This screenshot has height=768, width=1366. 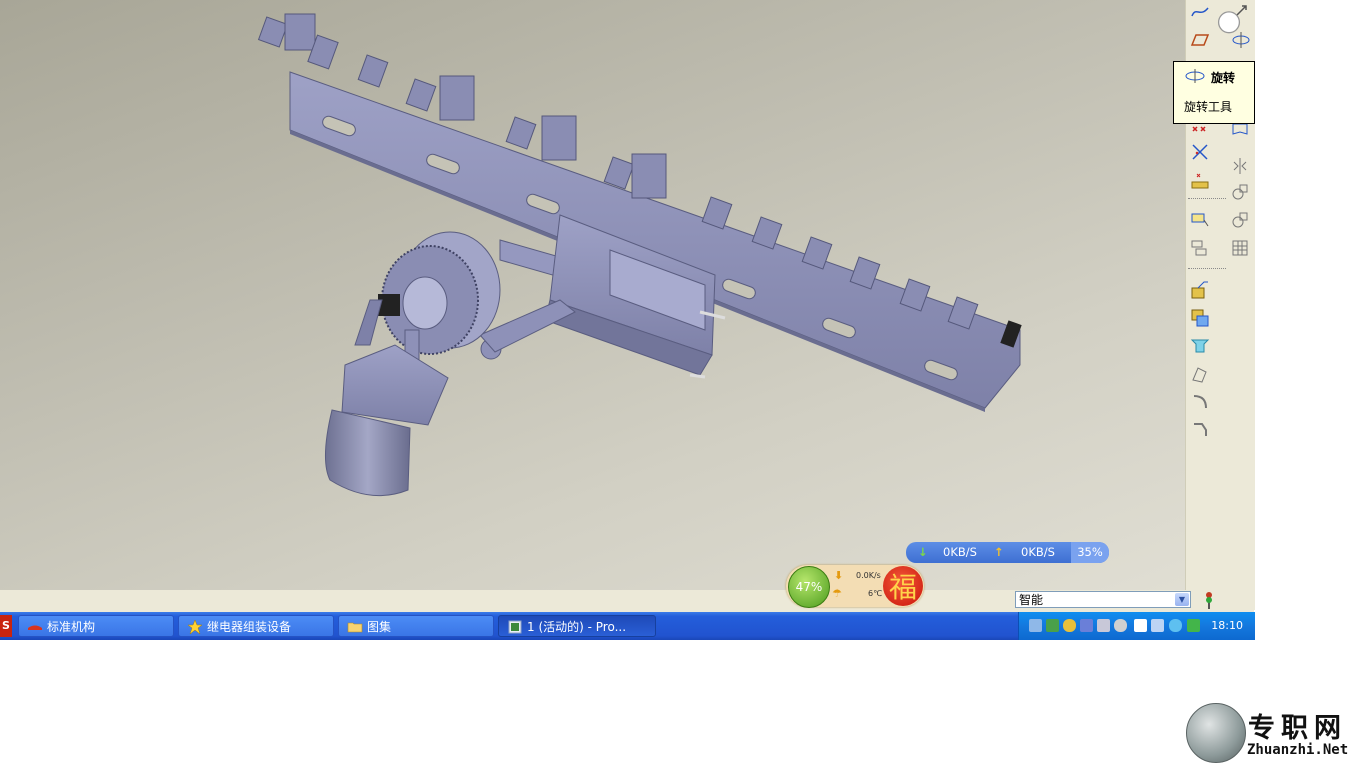 What do you see at coordinates (809, 587) in the screenshot?
I see `memory-percent: 47%` at bounding box center [809, 587].